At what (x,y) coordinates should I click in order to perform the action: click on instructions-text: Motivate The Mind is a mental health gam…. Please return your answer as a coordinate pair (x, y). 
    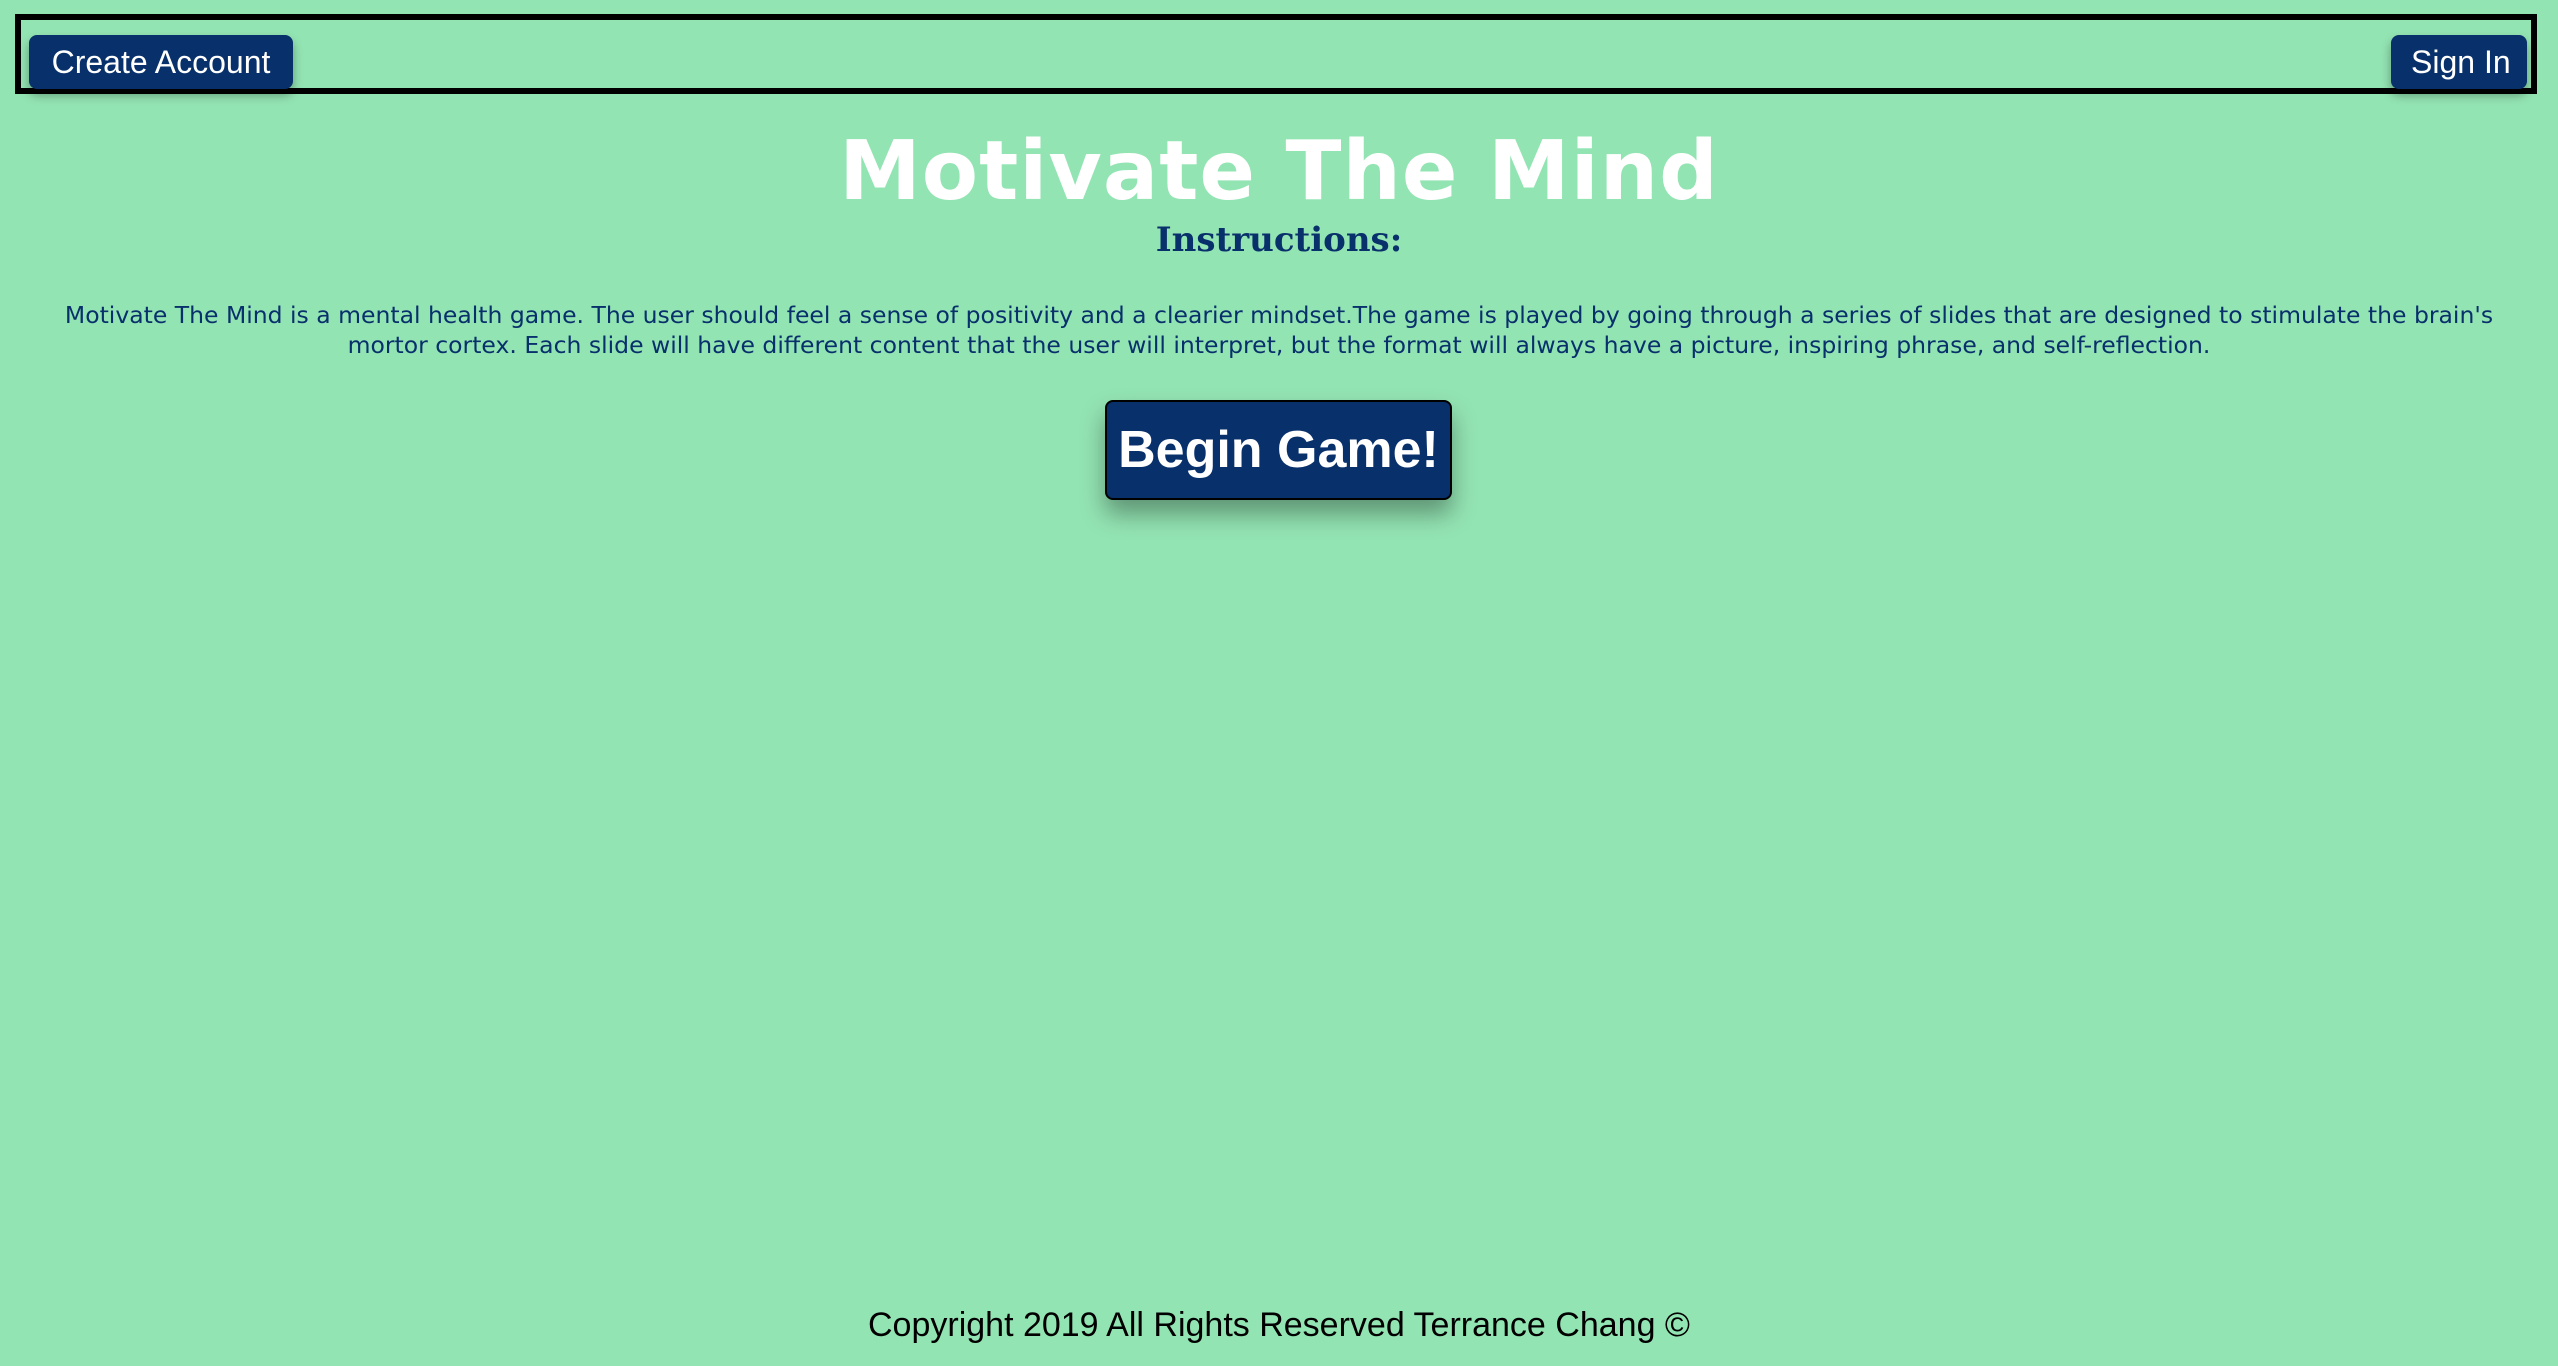
    Looking at the image, I should click on (1279, 330).